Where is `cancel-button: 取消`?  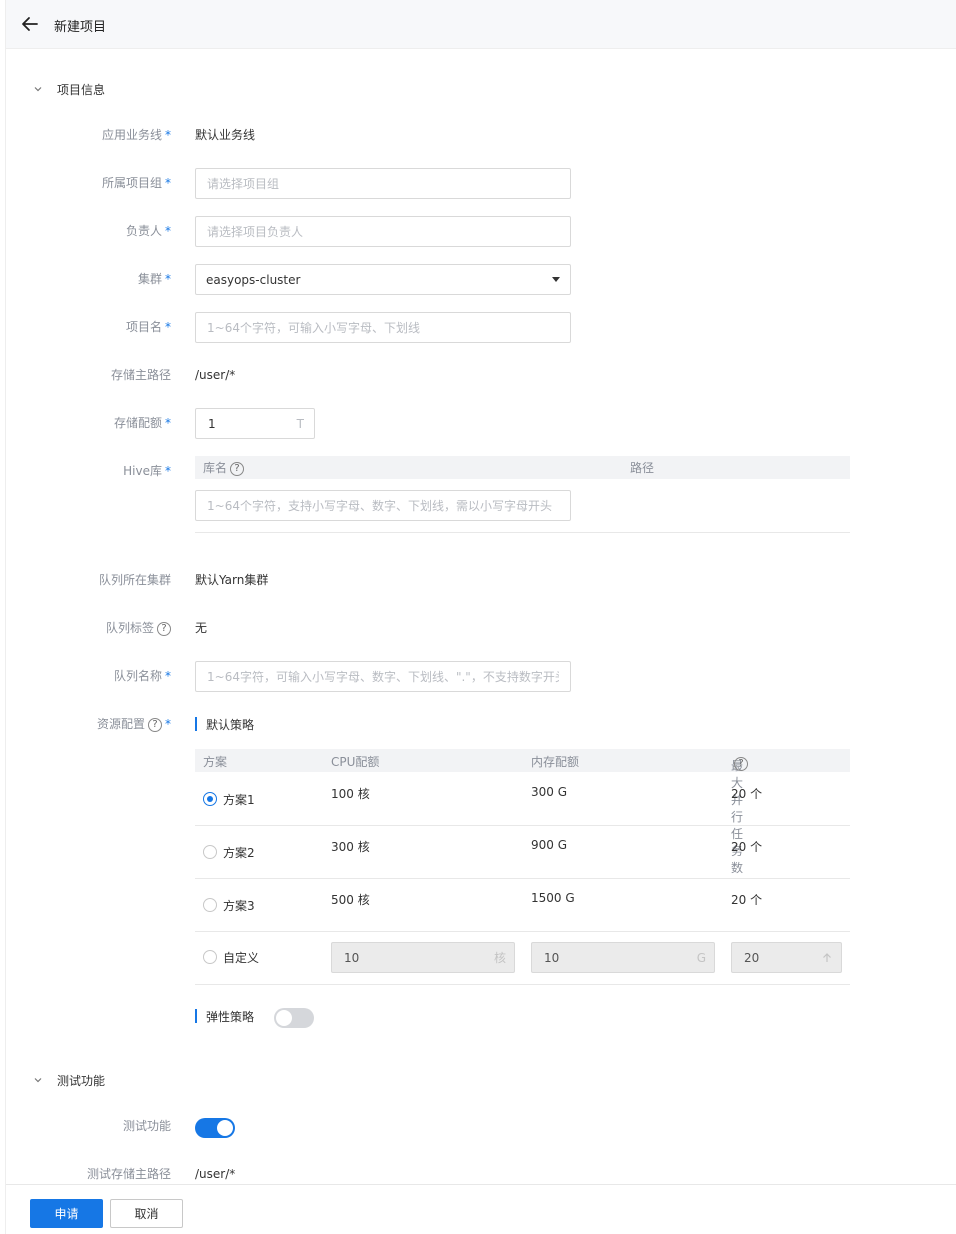 cancel-button: 取消 is located at coordinates (146, 1213).